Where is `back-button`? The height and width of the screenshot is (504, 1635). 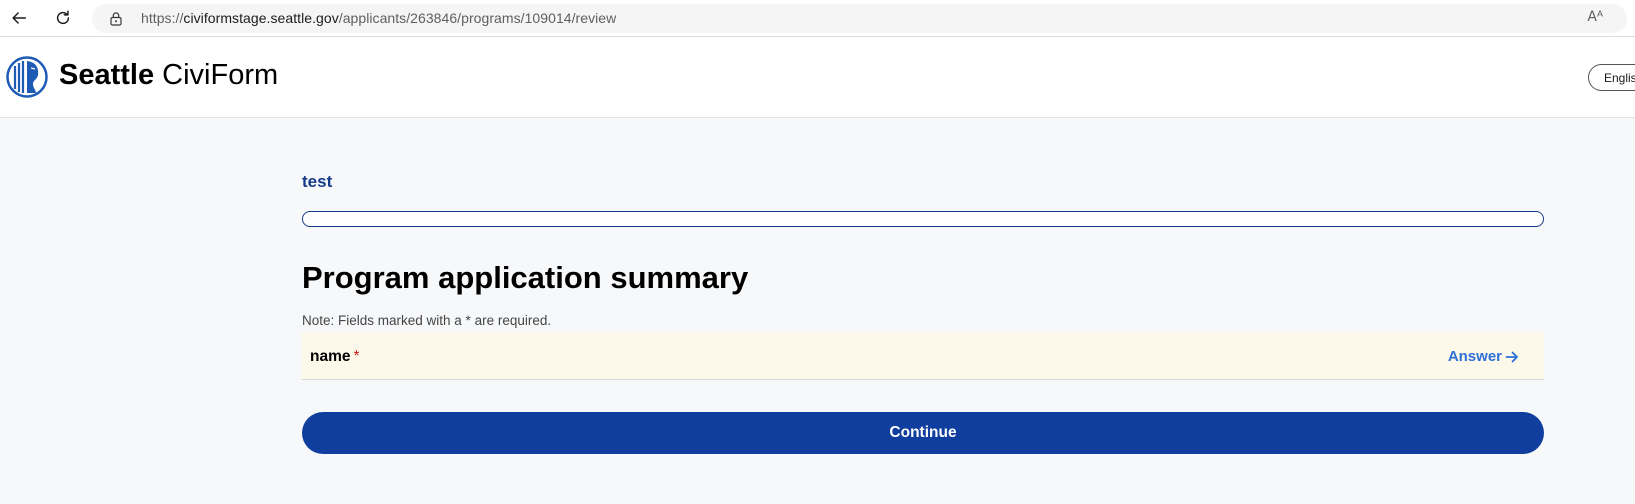
back-button is located at coordinates (19, 18).